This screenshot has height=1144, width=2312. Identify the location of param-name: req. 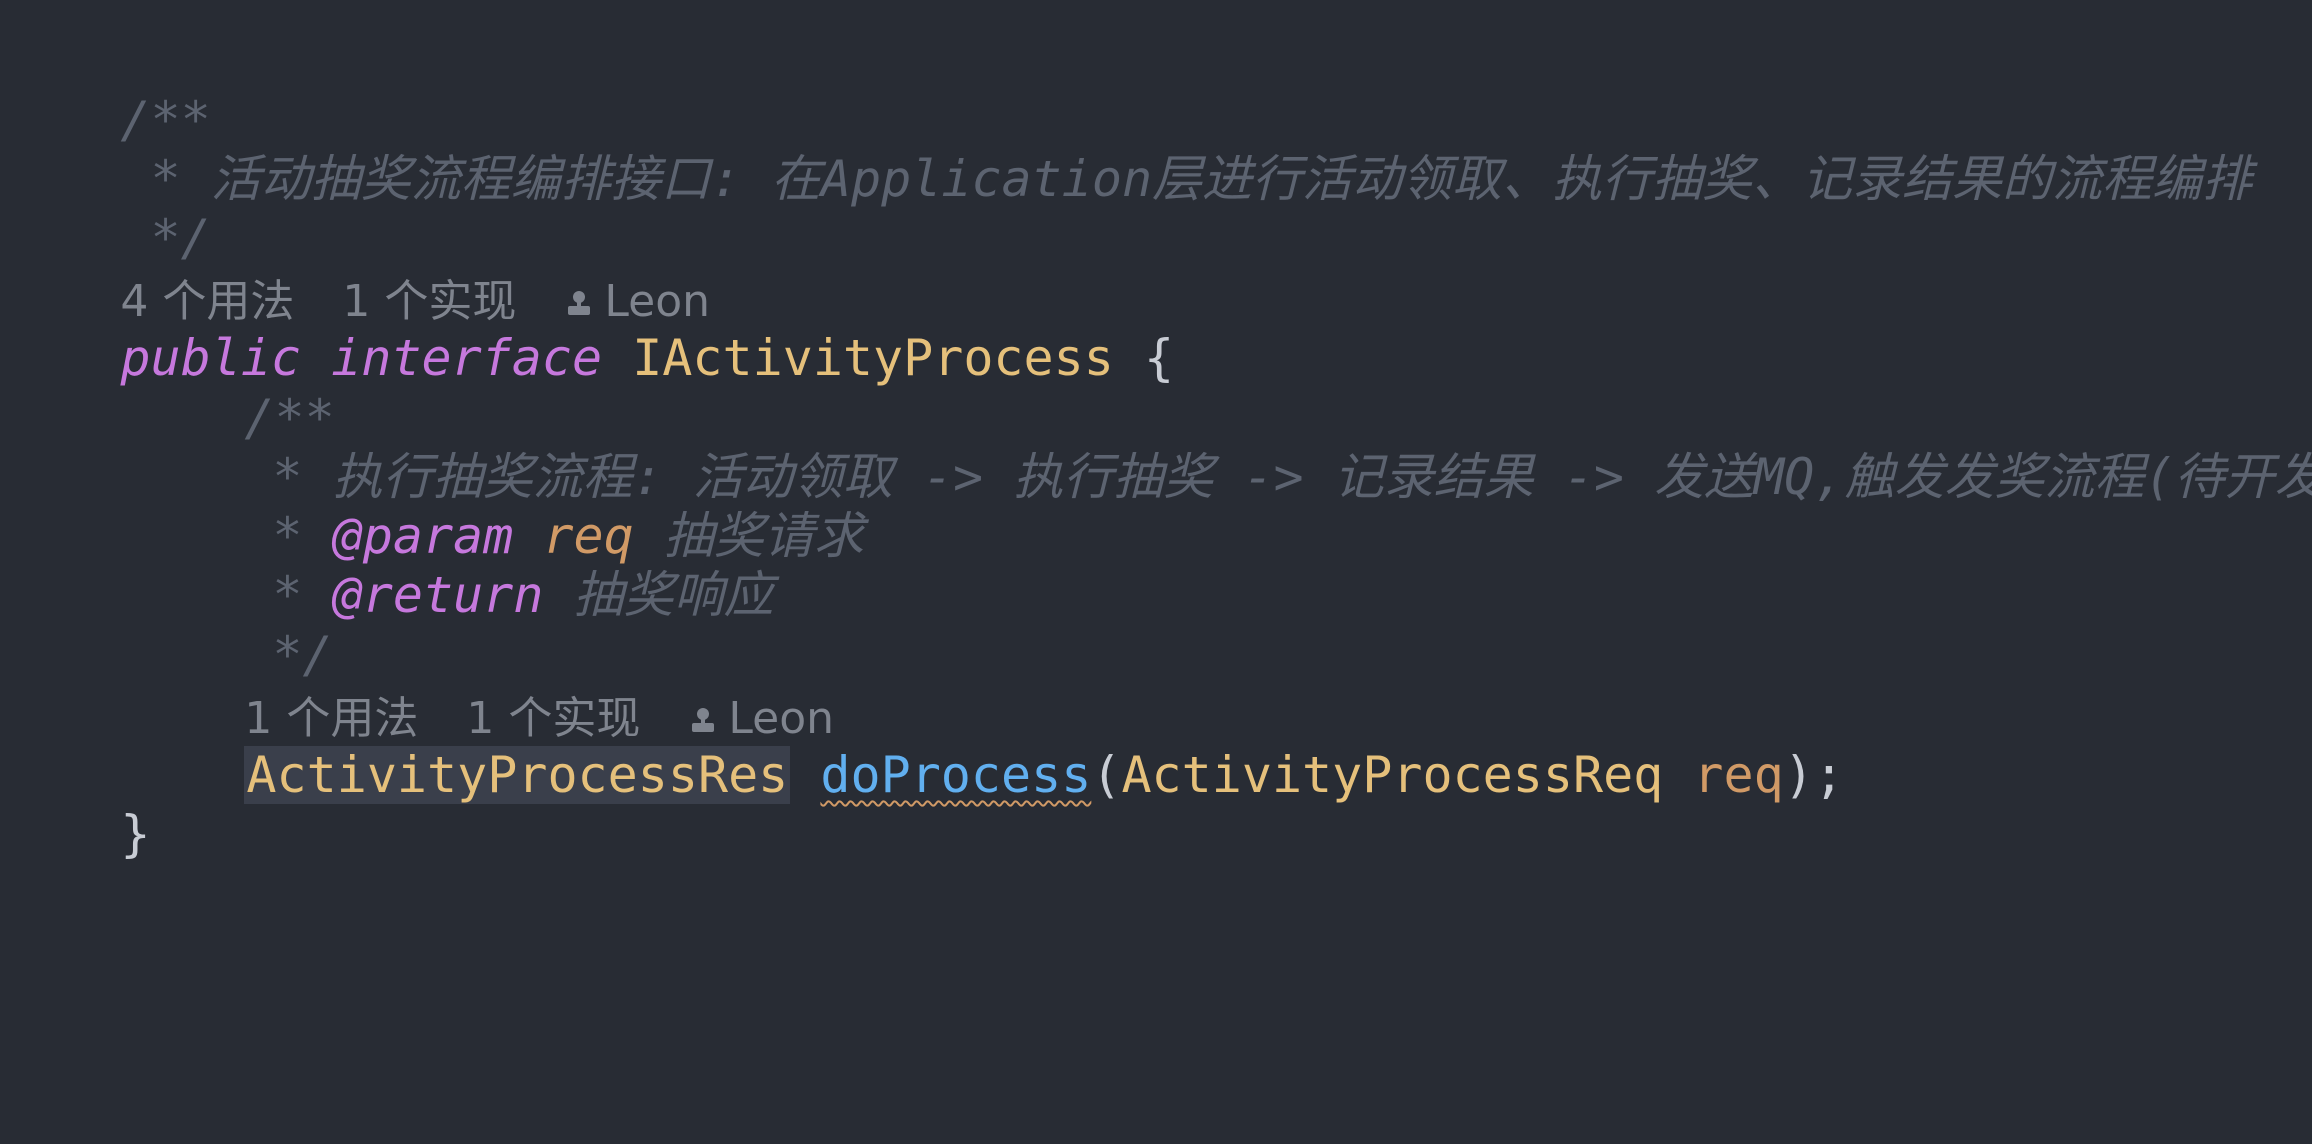
(1738, 775).